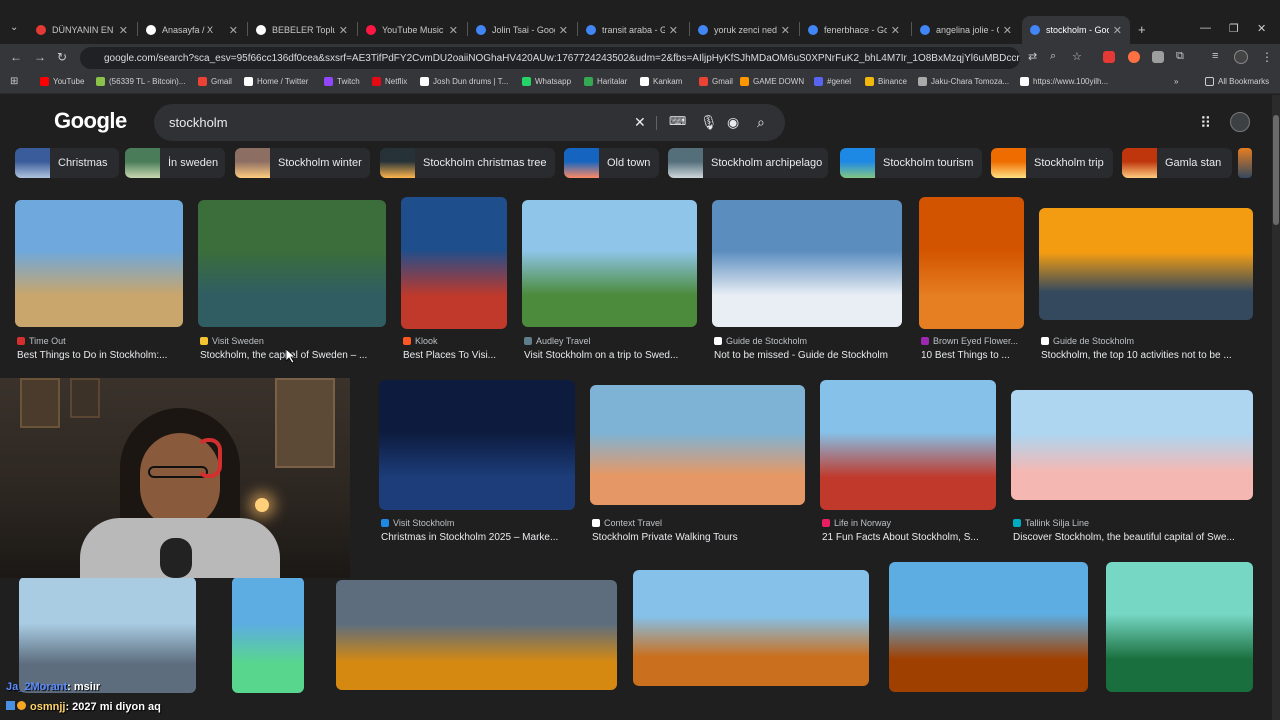 The width and height of the screenshot is (1280, 720). What do you see at coordinates (62, 57) in the screenshot?
I see `reload-icon: ↻` at bounding box center [62, 57].